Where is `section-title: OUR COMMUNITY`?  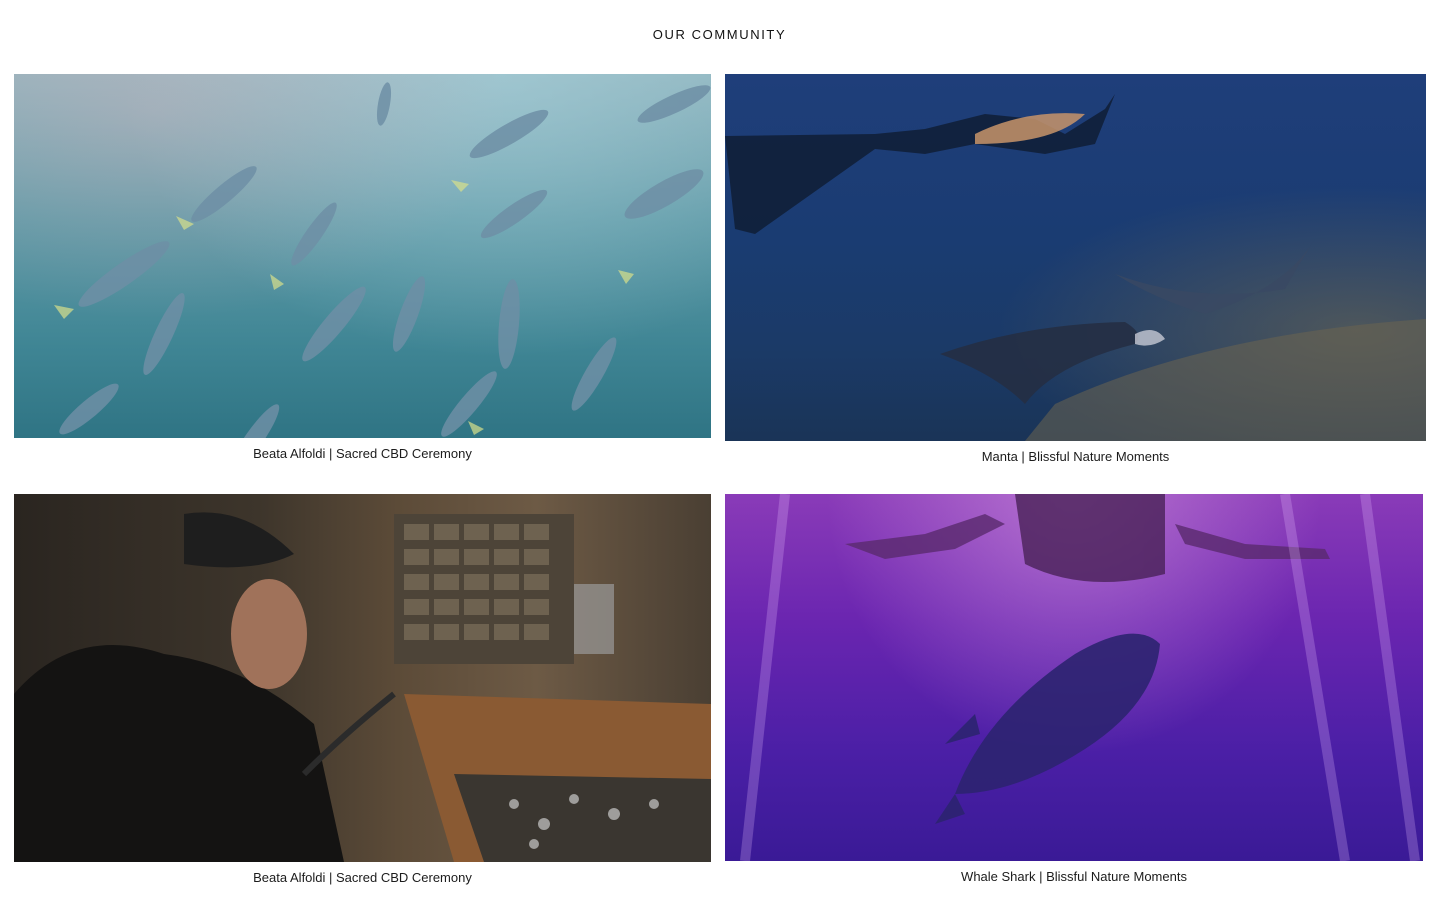 section-title: OUR COMMUNITY is located at coordinates (719, 34).